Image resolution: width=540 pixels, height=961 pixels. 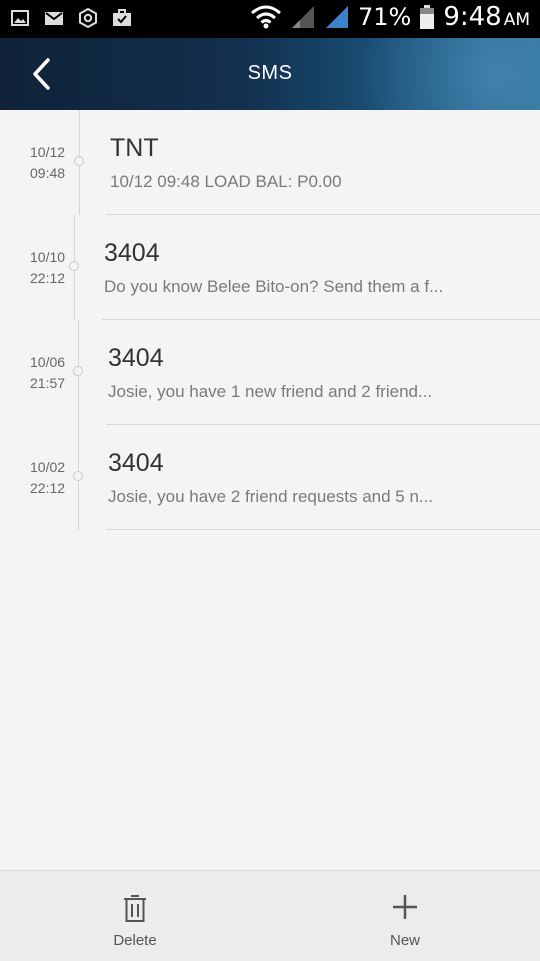 What do you see at coordinates (226, 181) in the screenshot?
I see `message-preview: 10/12 09:48 LOAD BAL: P0.00` at bounding box center [226, 181].